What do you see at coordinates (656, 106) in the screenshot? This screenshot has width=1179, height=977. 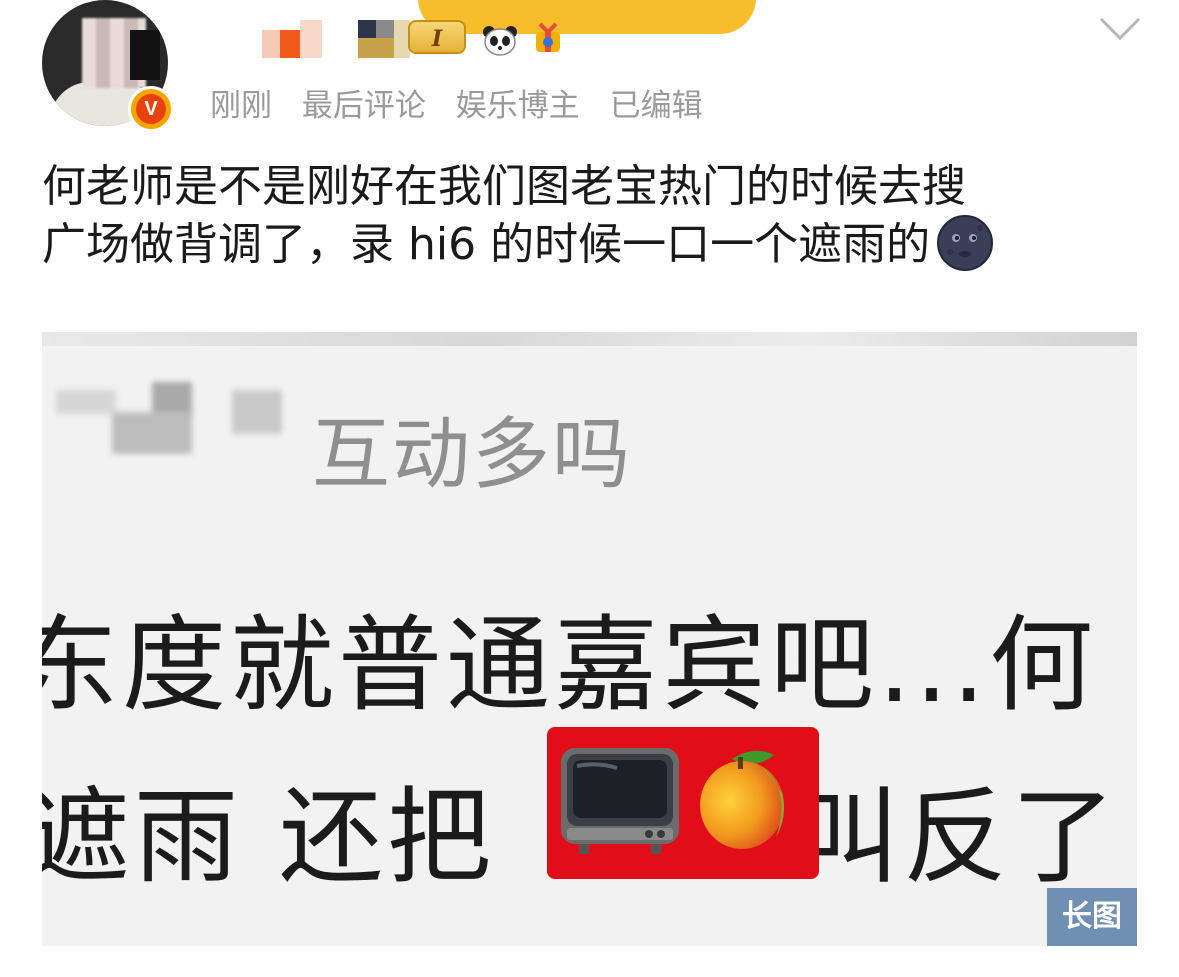 I see `edited-label: 已编辑` at bounding box center [656, 106].